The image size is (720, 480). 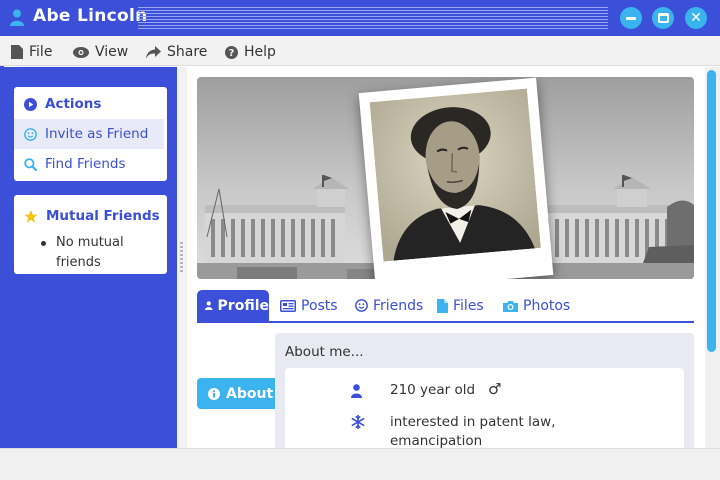 I want to click on actions-card: Actions Invite as Friend Find Friends, so click(x=90, y=134).